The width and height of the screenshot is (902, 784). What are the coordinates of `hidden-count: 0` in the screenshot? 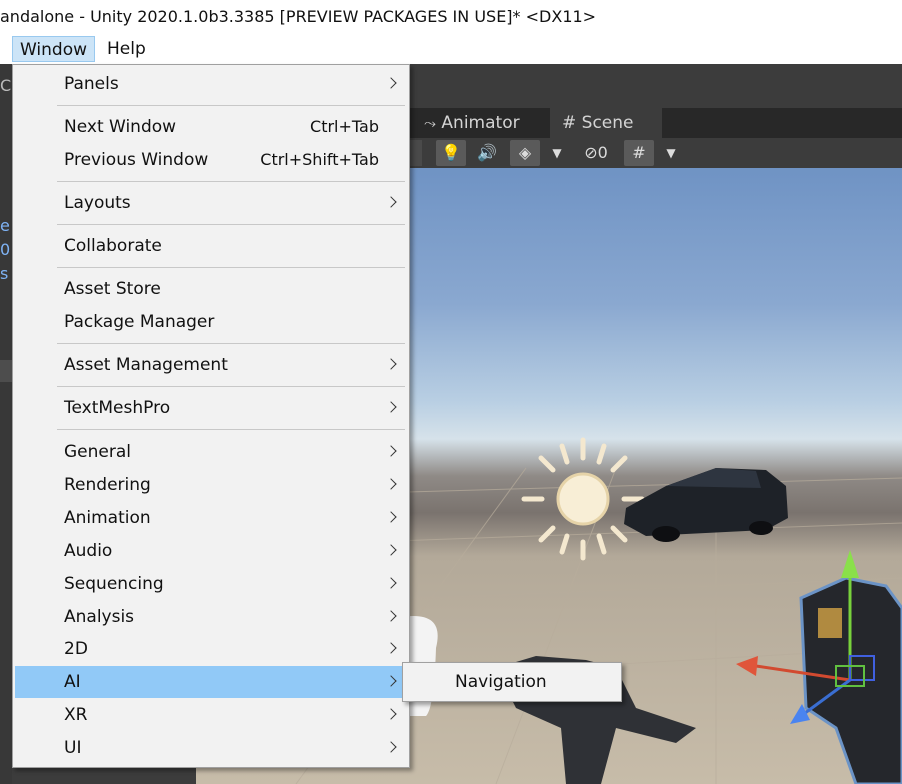 It's located at (602, 152).